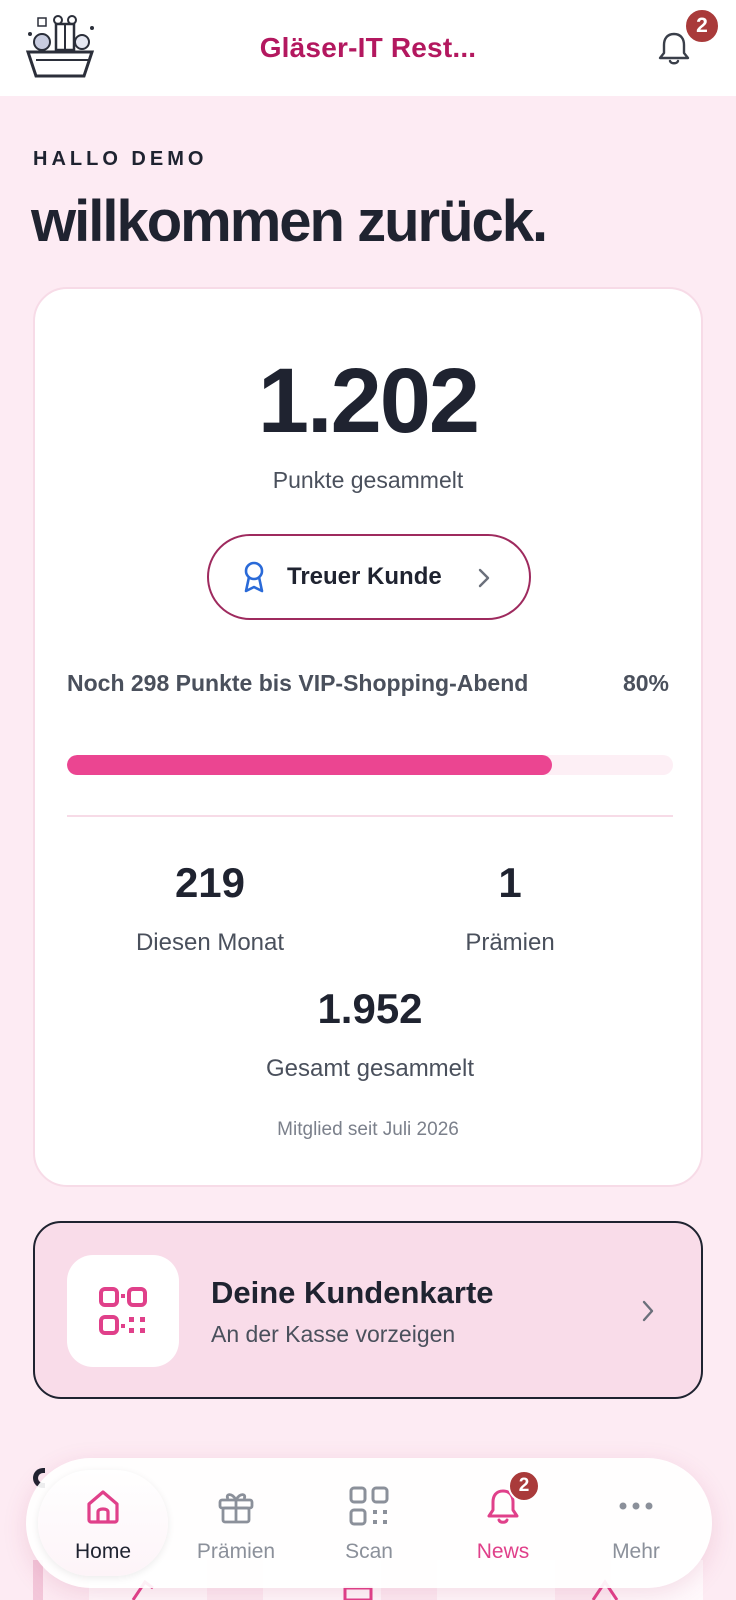 Image resolution: width=736 pixels, height=1600 pixels. What do you see at coordinates (368, 401) in the screenshot?
I see `points-value: 1.202` at bounding box center [368, 401].